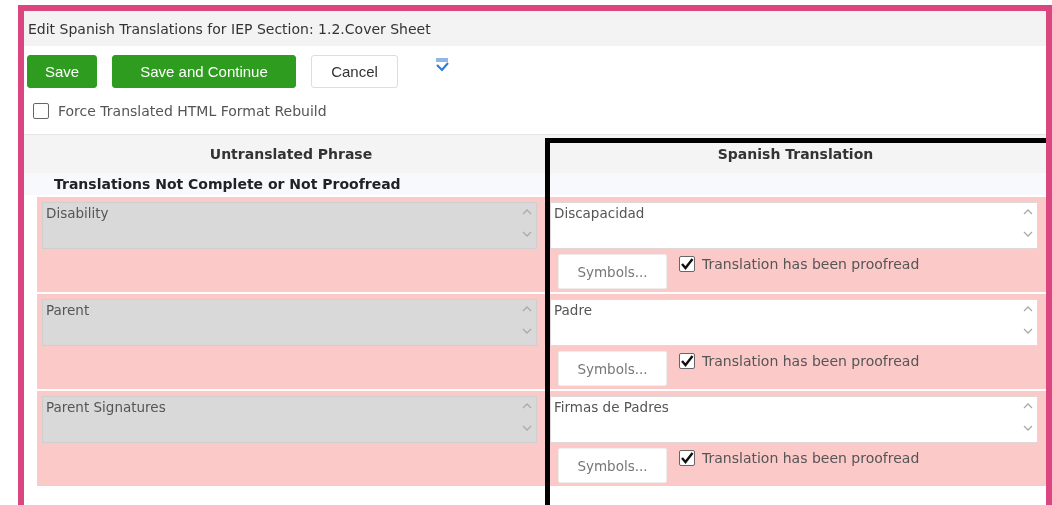  I want to click on save-button: Save, so click(62, 71).